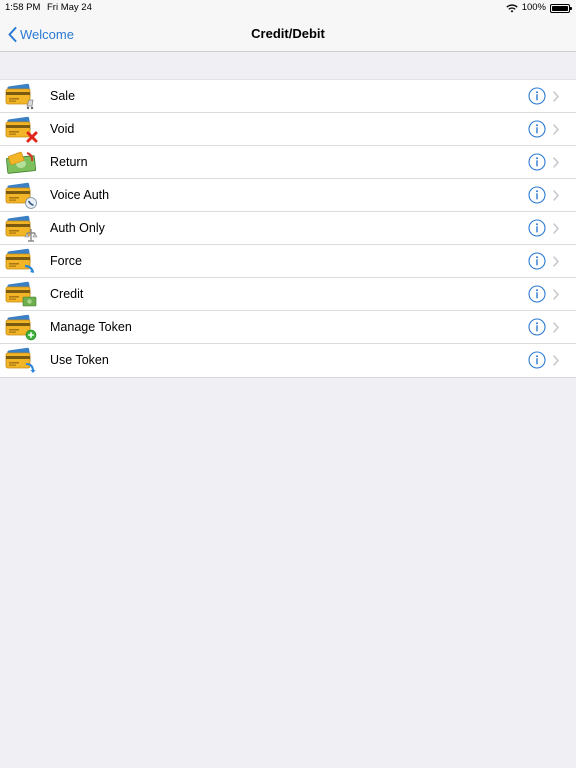 This screenshot has width=576, height=768. I want to click on battery-icon, so click(561, 8).